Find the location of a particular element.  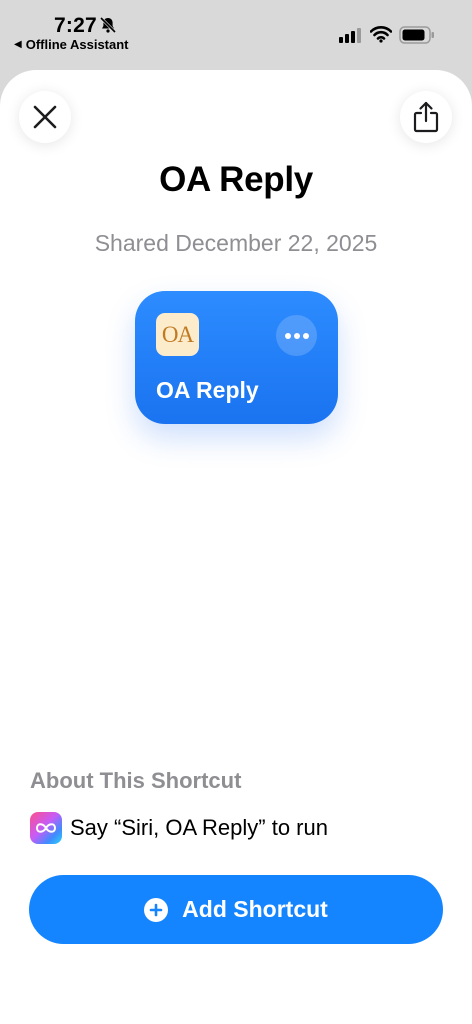

siri-phrase-row: Say “Siri, OA Reply” to run is located at coordinates (179, 828).